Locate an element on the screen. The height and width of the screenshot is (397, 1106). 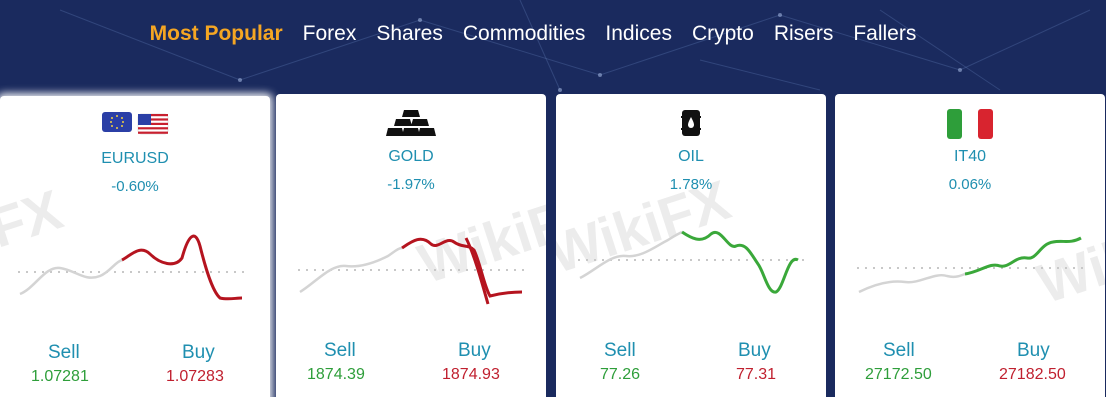
tab-indices: Indices is located at coordinates (638, 34).